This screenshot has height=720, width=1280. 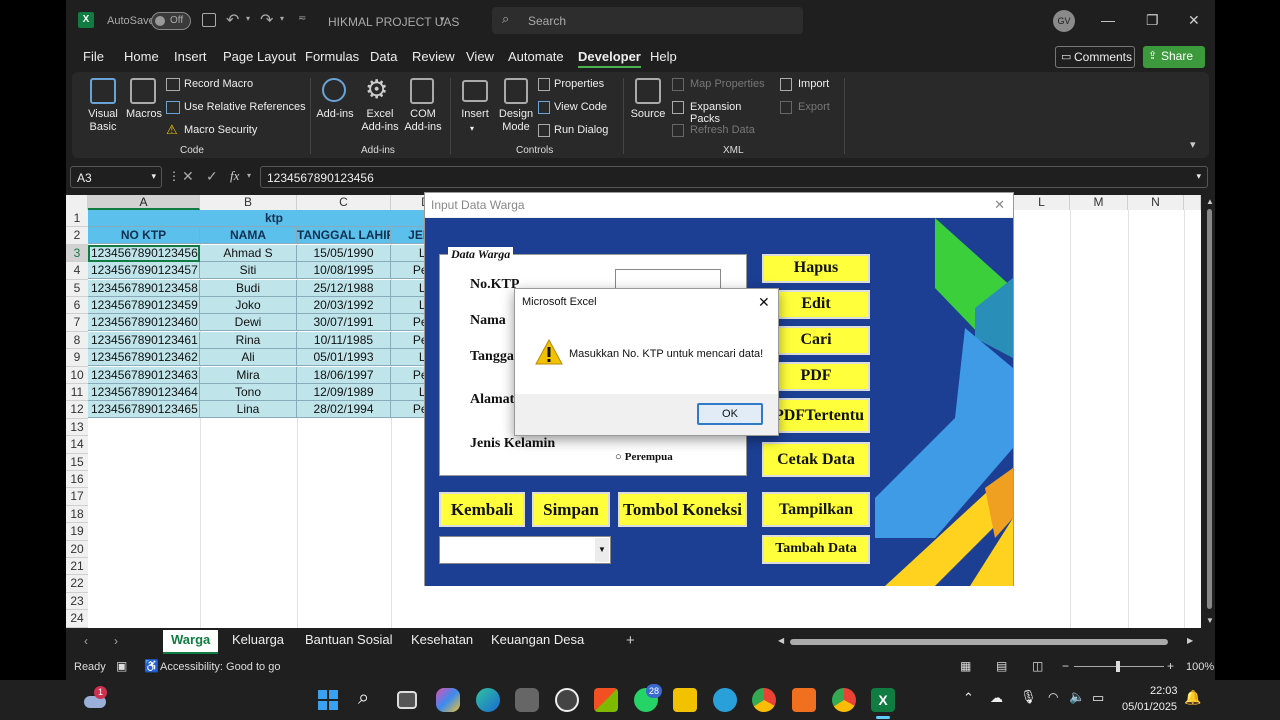 What do you see at coordinates (96, 700) in the screenshot?
I see `weather-widget: 1` at bounding box center [96, 700].